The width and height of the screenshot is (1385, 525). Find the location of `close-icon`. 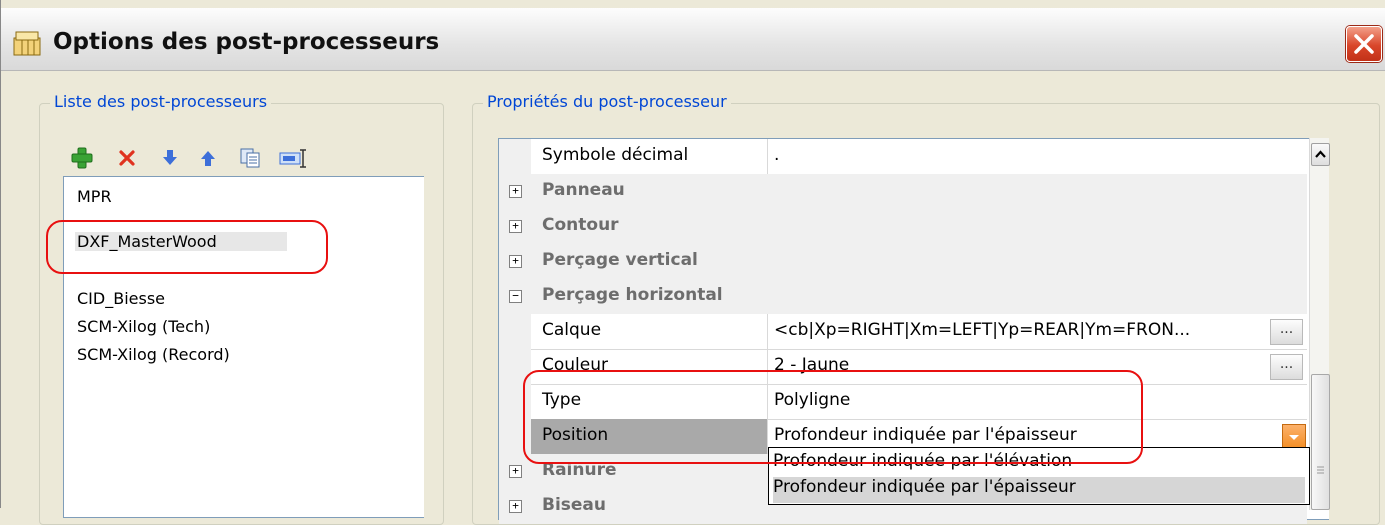

close-icon is located at coordinates (1364, 44).